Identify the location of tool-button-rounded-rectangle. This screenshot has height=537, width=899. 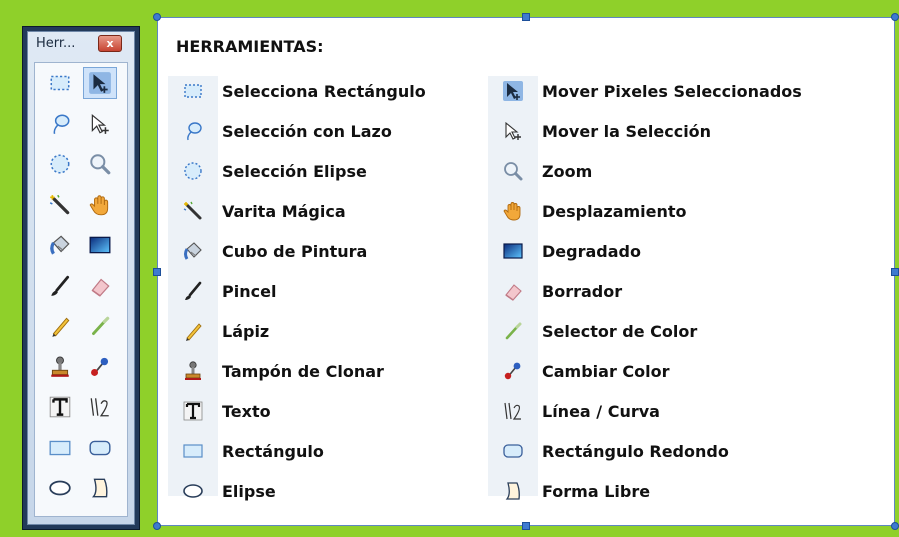
(100, 448).